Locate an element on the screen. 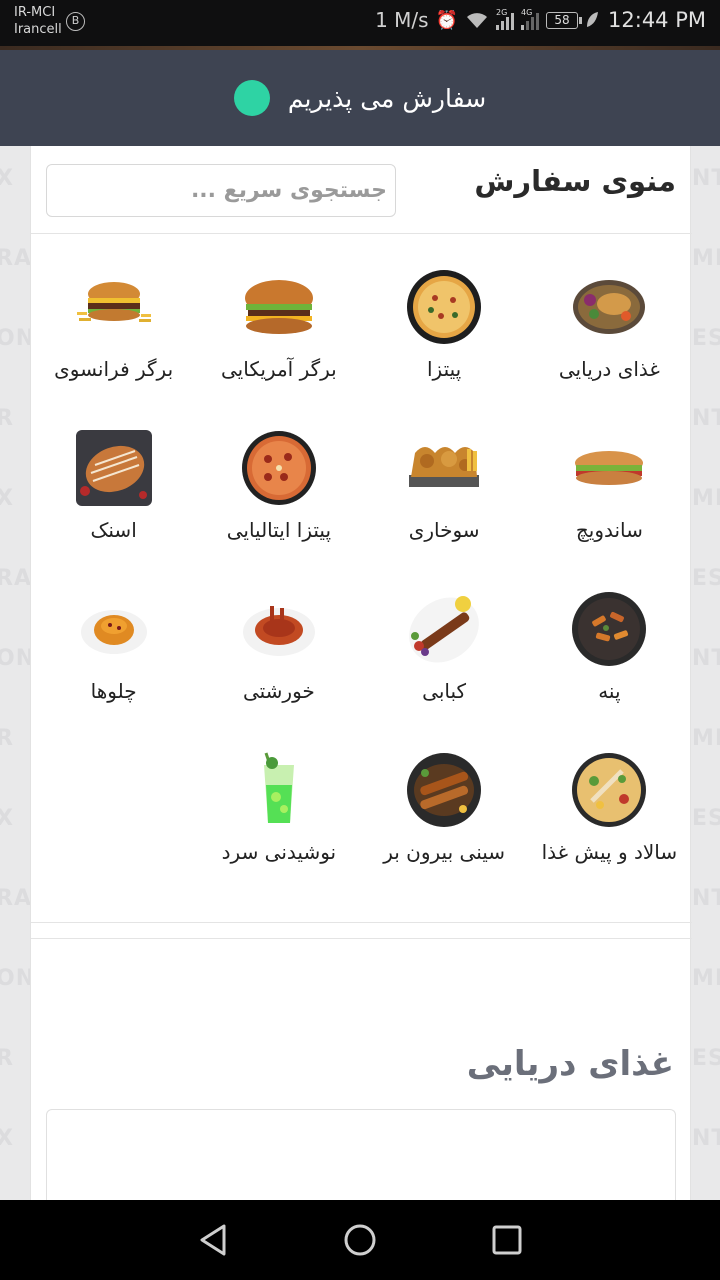  back-icon is located at coordinates (213, 1240).